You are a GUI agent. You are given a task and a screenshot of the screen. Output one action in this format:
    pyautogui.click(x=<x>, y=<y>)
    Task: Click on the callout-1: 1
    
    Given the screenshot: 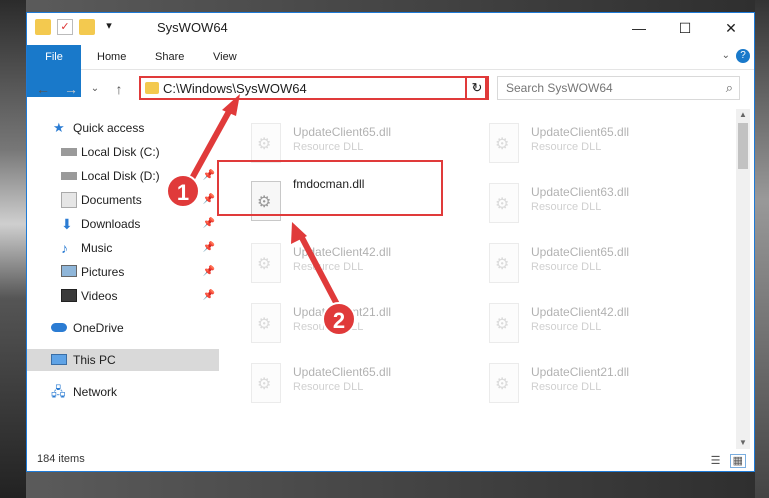 What is the action you would take?
    pyautogui.click(x=183, y=191)
    